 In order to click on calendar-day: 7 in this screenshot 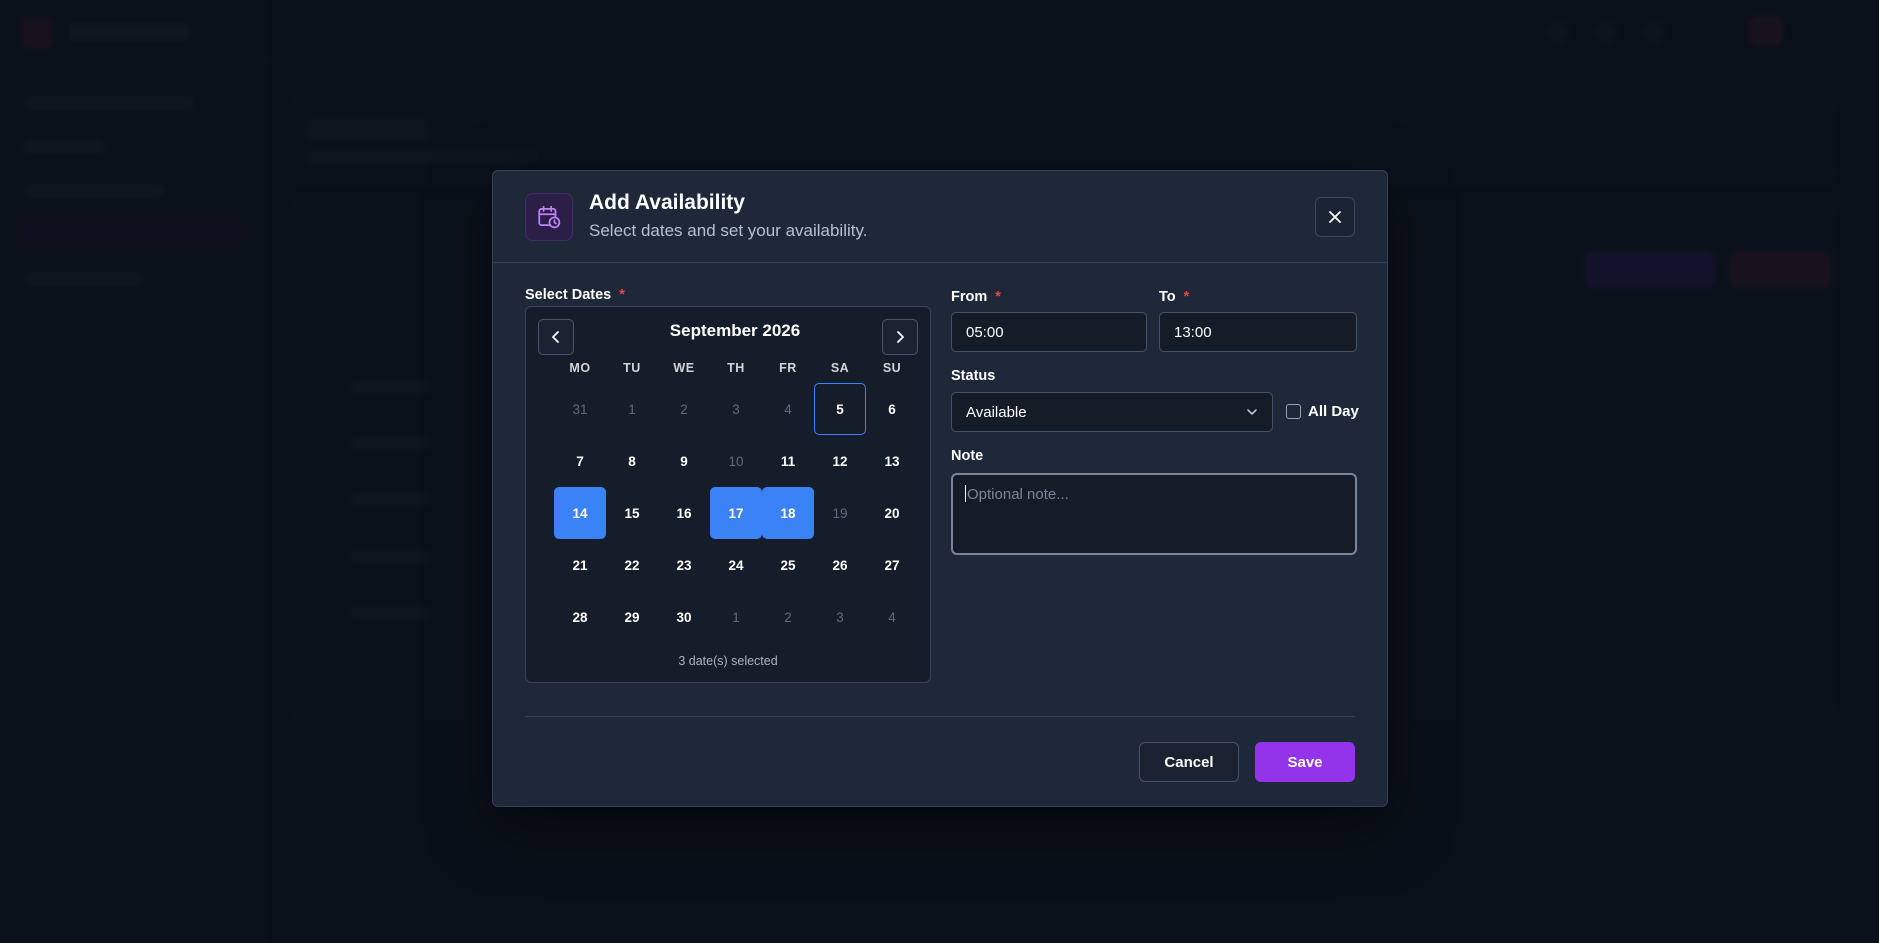, I will do `click(580, 461)`.